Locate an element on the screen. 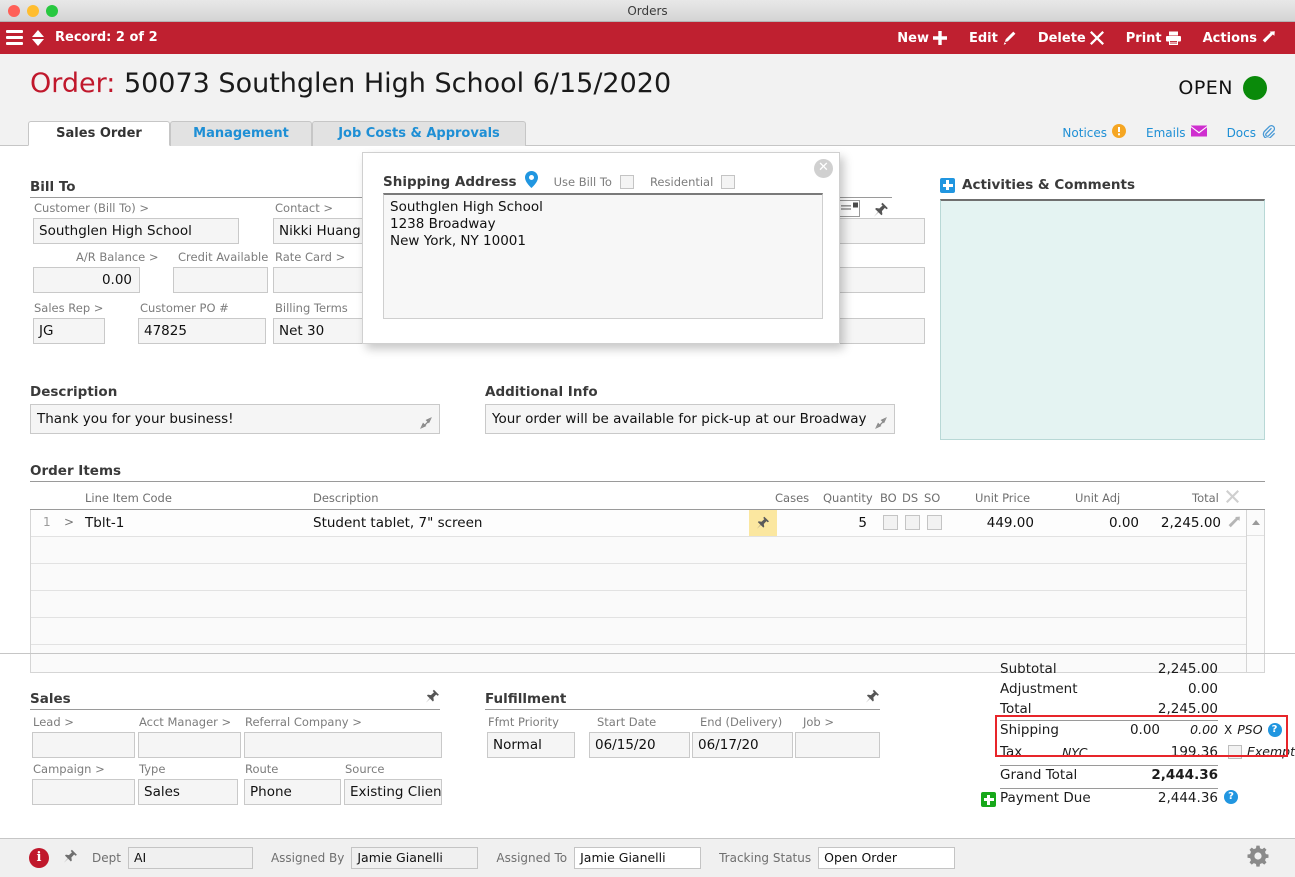 The width and height of the screenshot is (1295, 877). assigned-by-field: Jamie Gianelli is located at coordinates (415, 858).